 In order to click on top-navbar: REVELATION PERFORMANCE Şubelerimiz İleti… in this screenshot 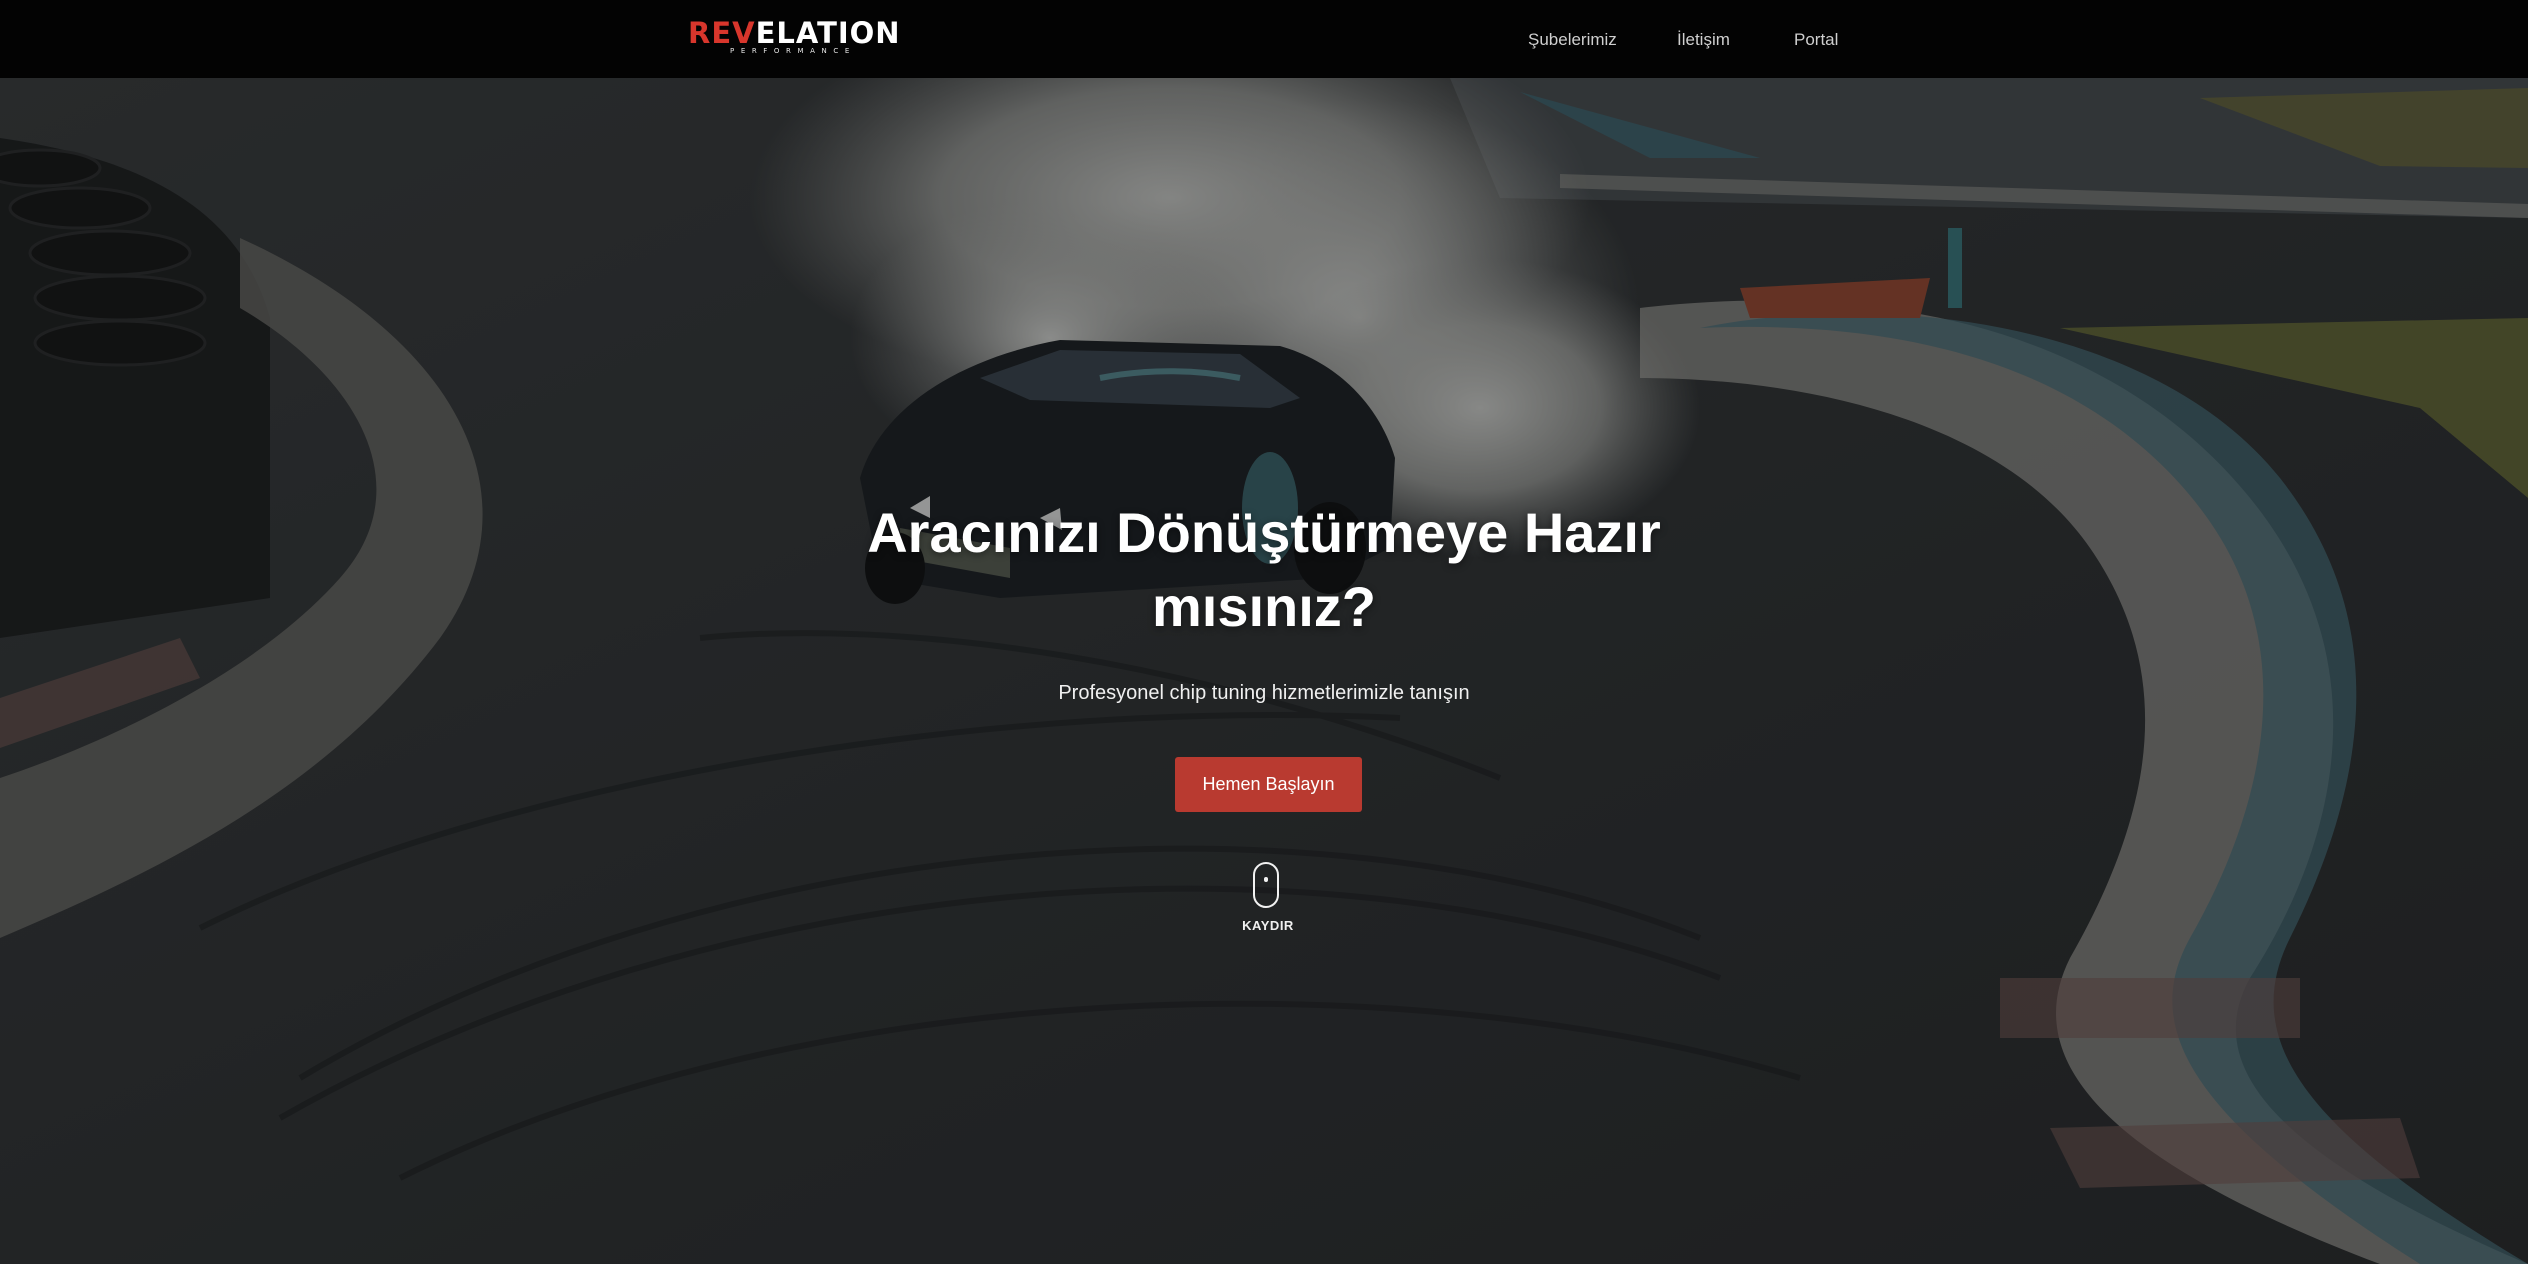, I will do `click(1264, 39)`.